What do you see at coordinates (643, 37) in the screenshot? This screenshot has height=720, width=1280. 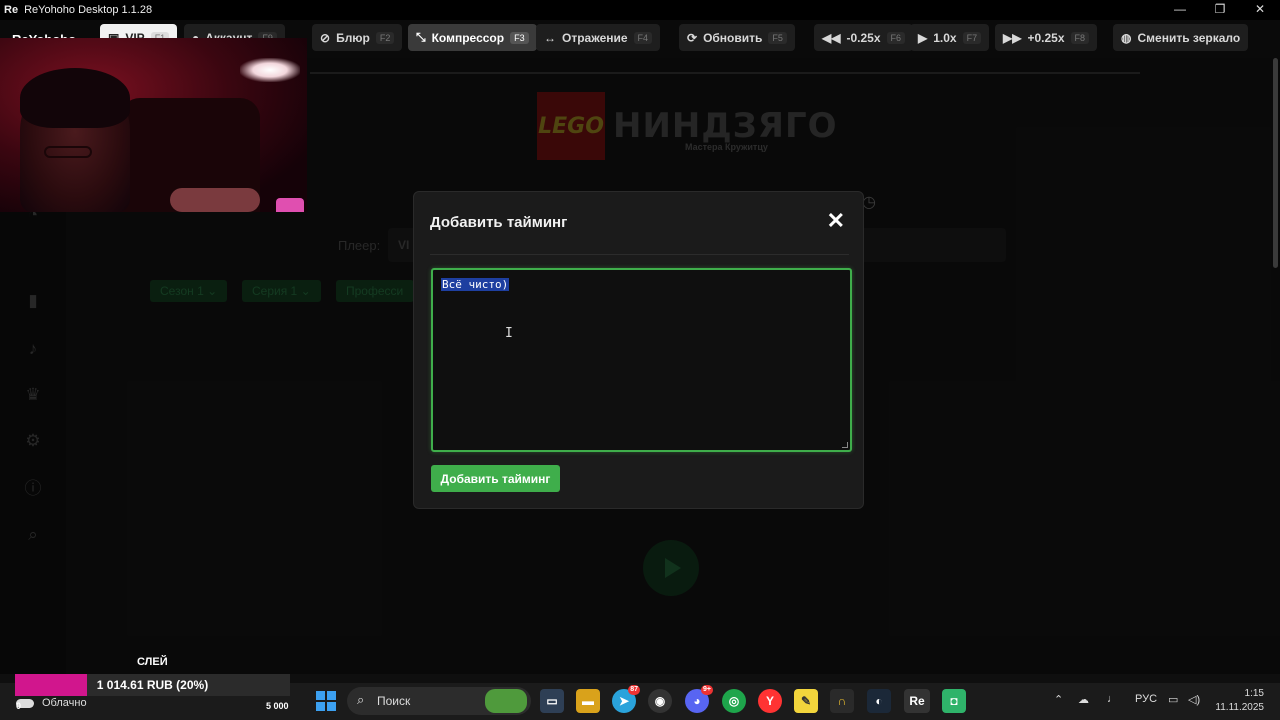 I see `mirror-key: F4` at bounding box center [643, 37].